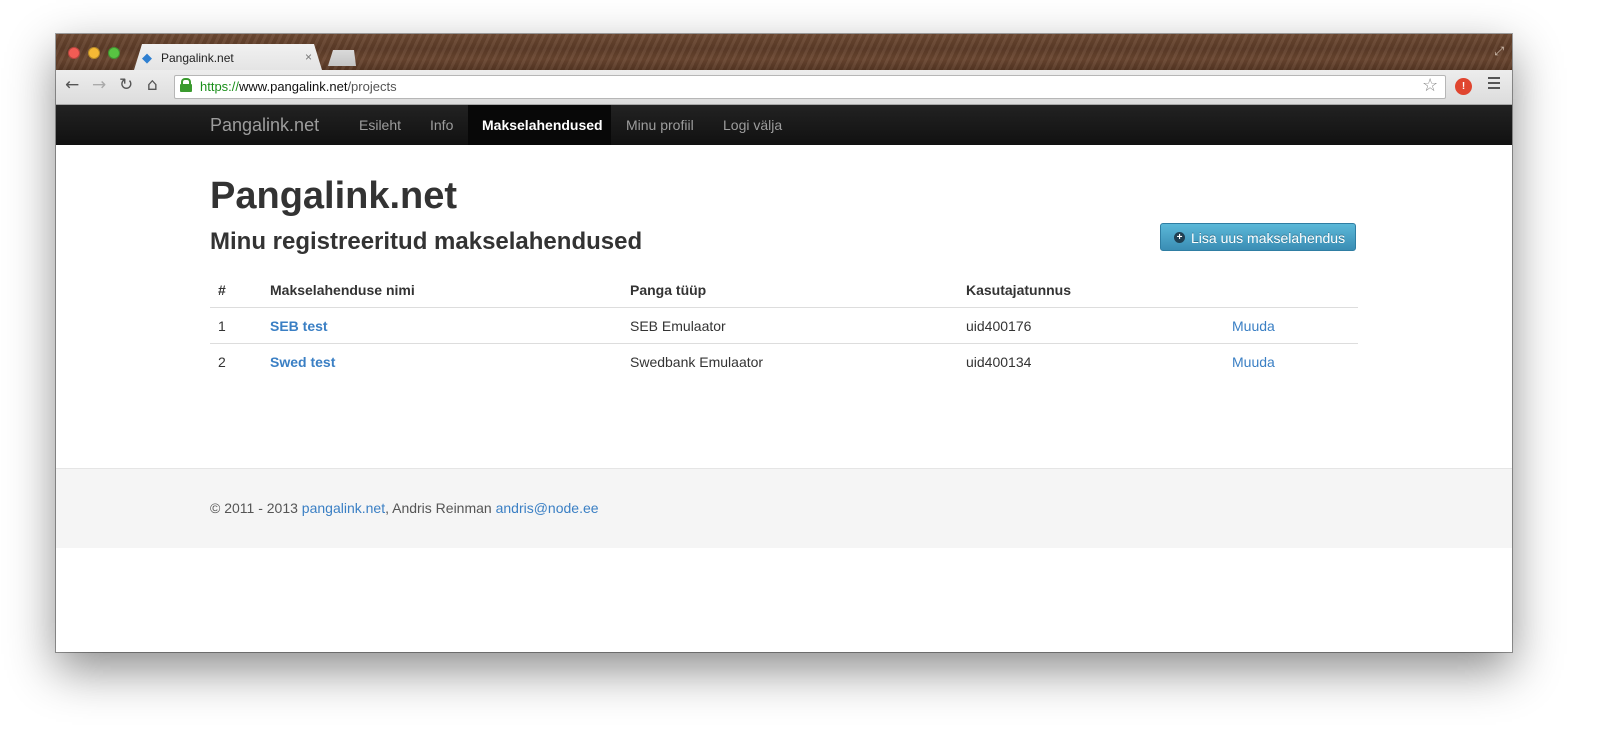 This screenshot has height=744, width=1598. Describe the element at coordinates (302, 362) in the screenshot. I see `project-link: Swed test` at that location.